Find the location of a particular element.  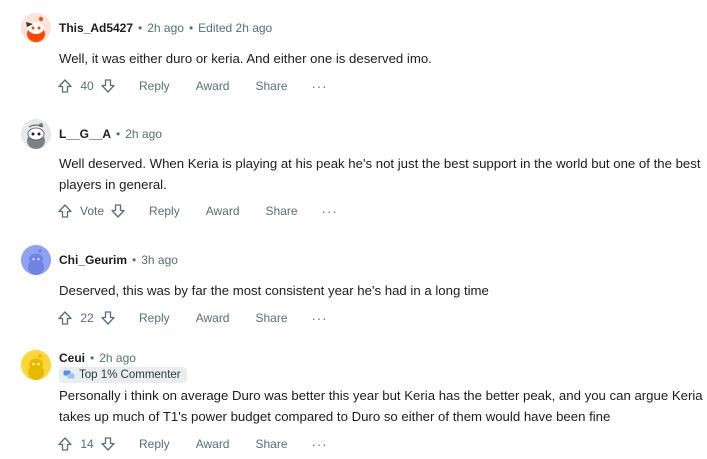

username: L__G__A is located at coordinates (85, 134).